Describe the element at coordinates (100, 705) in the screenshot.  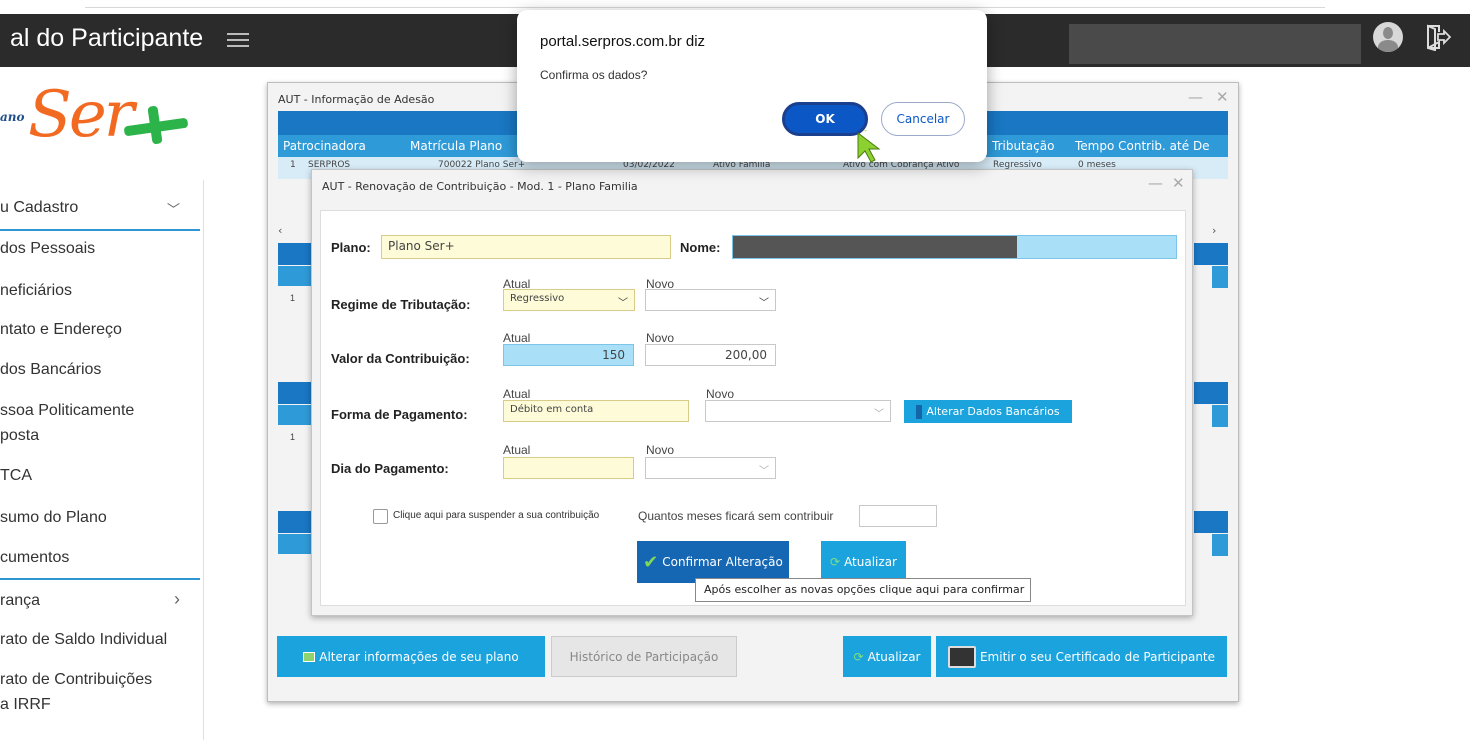
I see `sidebar-item-irrf: a IRRF` at that location.